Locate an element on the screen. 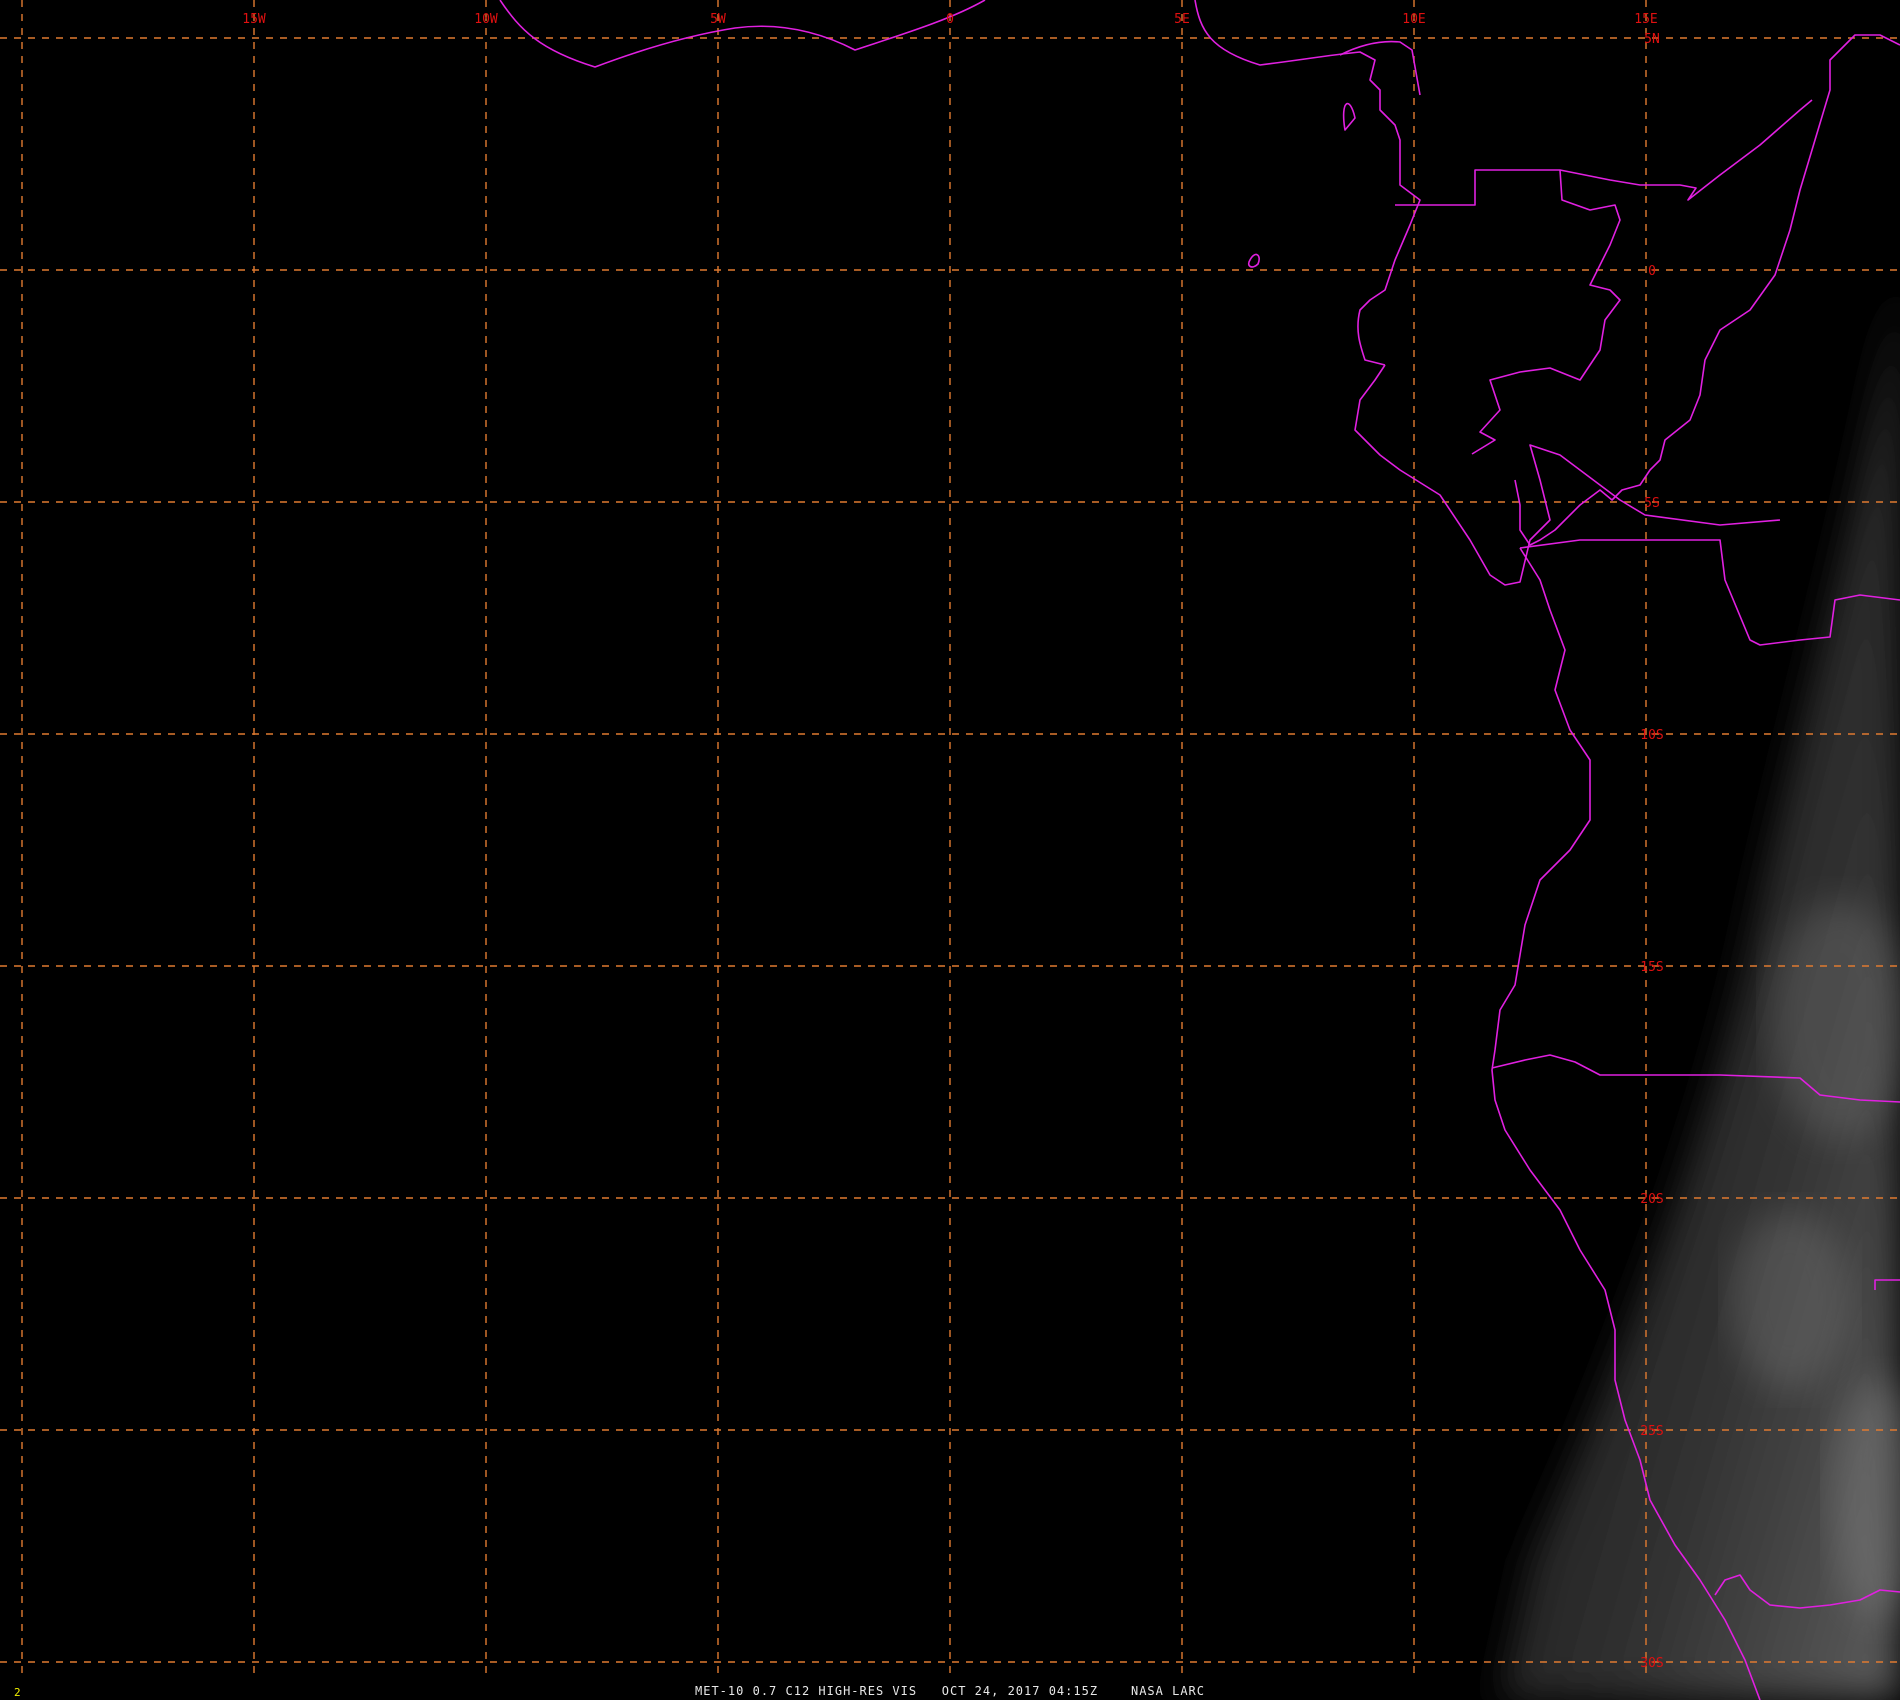  latitude-label: 5S is located at coordinates (1652, 503).